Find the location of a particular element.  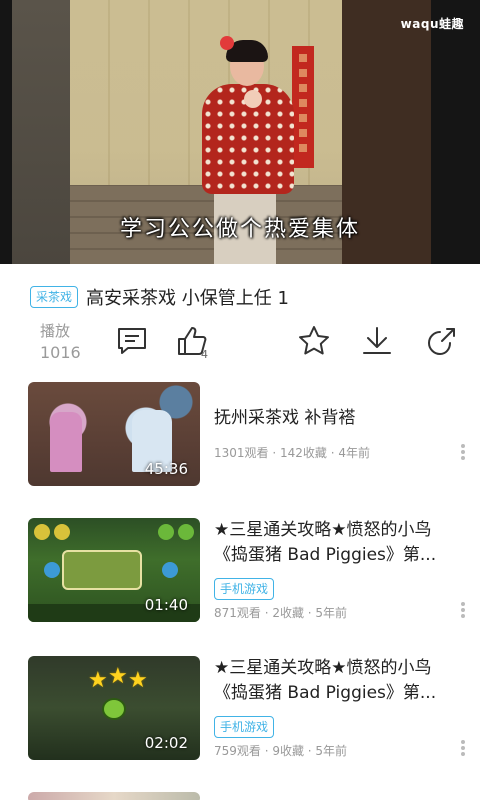

action-bar: 播放 1016 4 is located at coordinates (240, 345).